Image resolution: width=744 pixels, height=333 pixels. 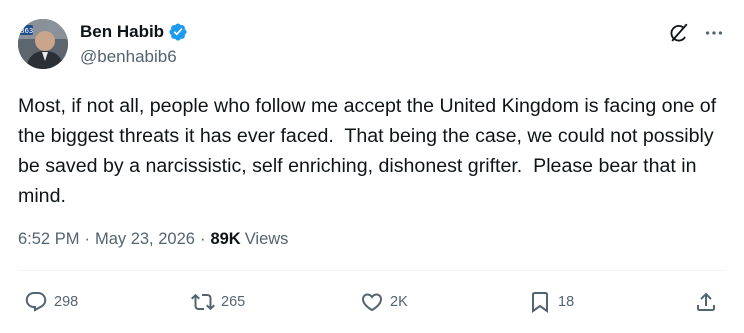 What do you see at coordinates (128, 57) in the screenshot?
I see `author-handle: @benhabib6` at bounding box center [128, 57].